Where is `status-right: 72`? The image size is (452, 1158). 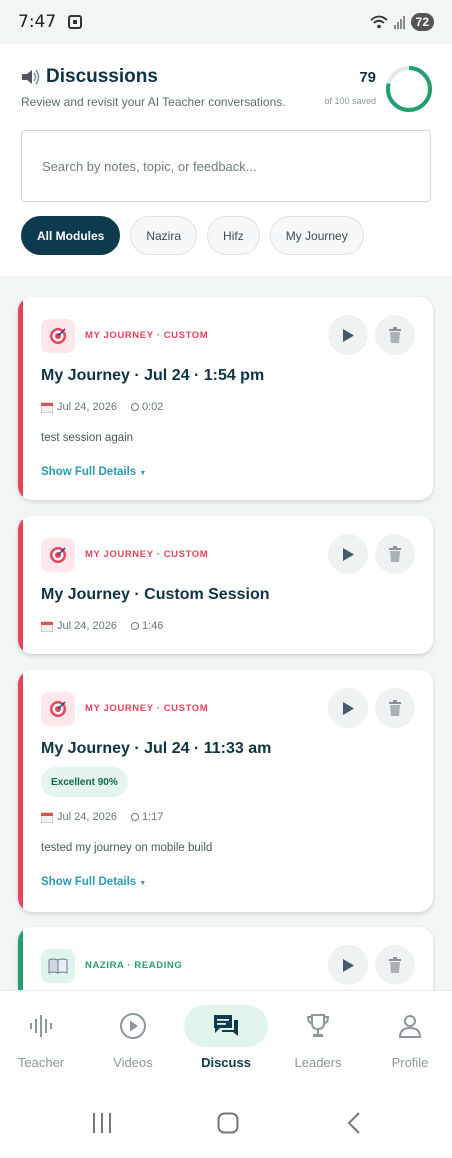
status-right: 72 is located at coordinates (402, 22).